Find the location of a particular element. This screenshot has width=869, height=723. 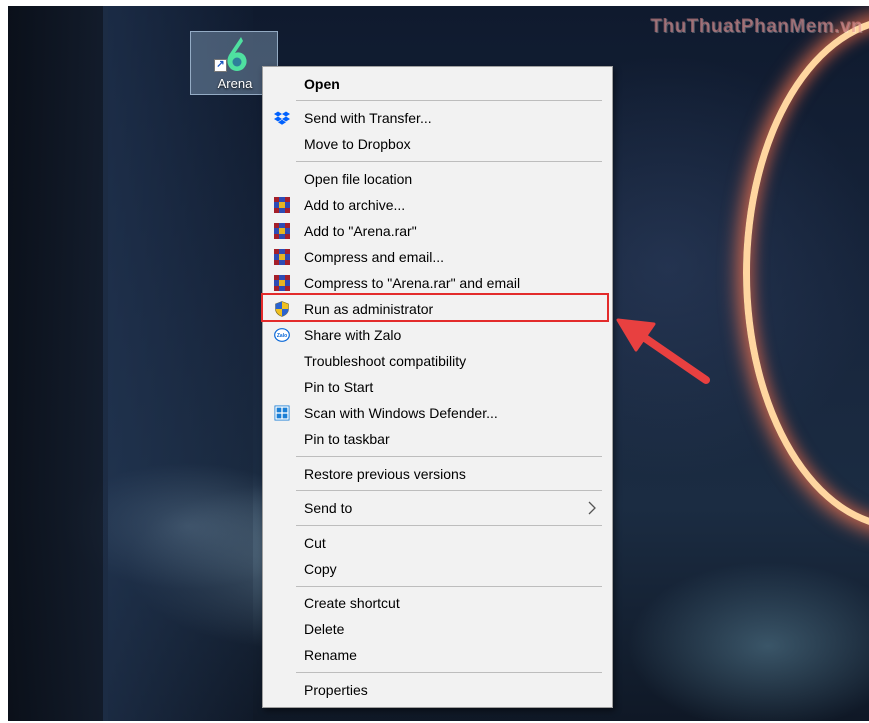

menu-item-label: Pin to Start is located at coordinates (339, 387).